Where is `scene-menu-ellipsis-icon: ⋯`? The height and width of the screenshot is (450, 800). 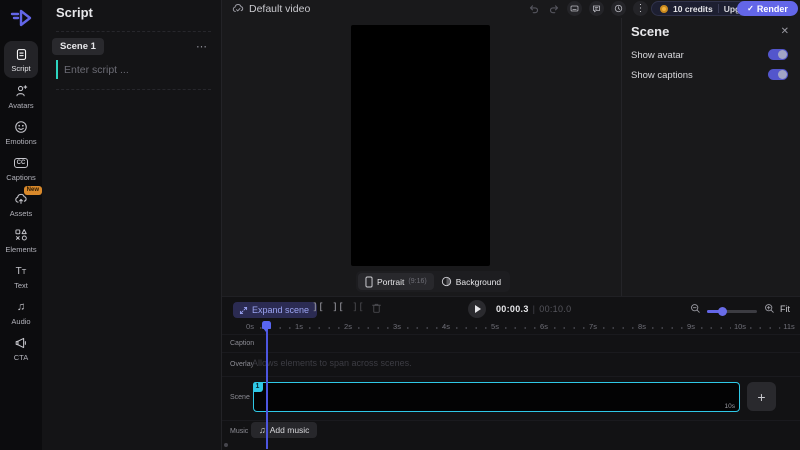 scene-menu-ellipsis-icon: ⋯ is located at coordinates (202, 46).